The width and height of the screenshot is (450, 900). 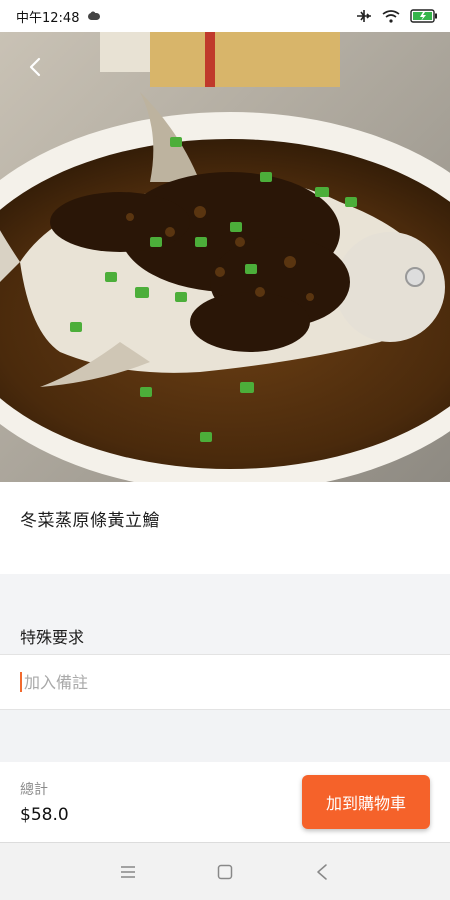 I want to click on chevron-left-icon, so click(x=35, y=67).